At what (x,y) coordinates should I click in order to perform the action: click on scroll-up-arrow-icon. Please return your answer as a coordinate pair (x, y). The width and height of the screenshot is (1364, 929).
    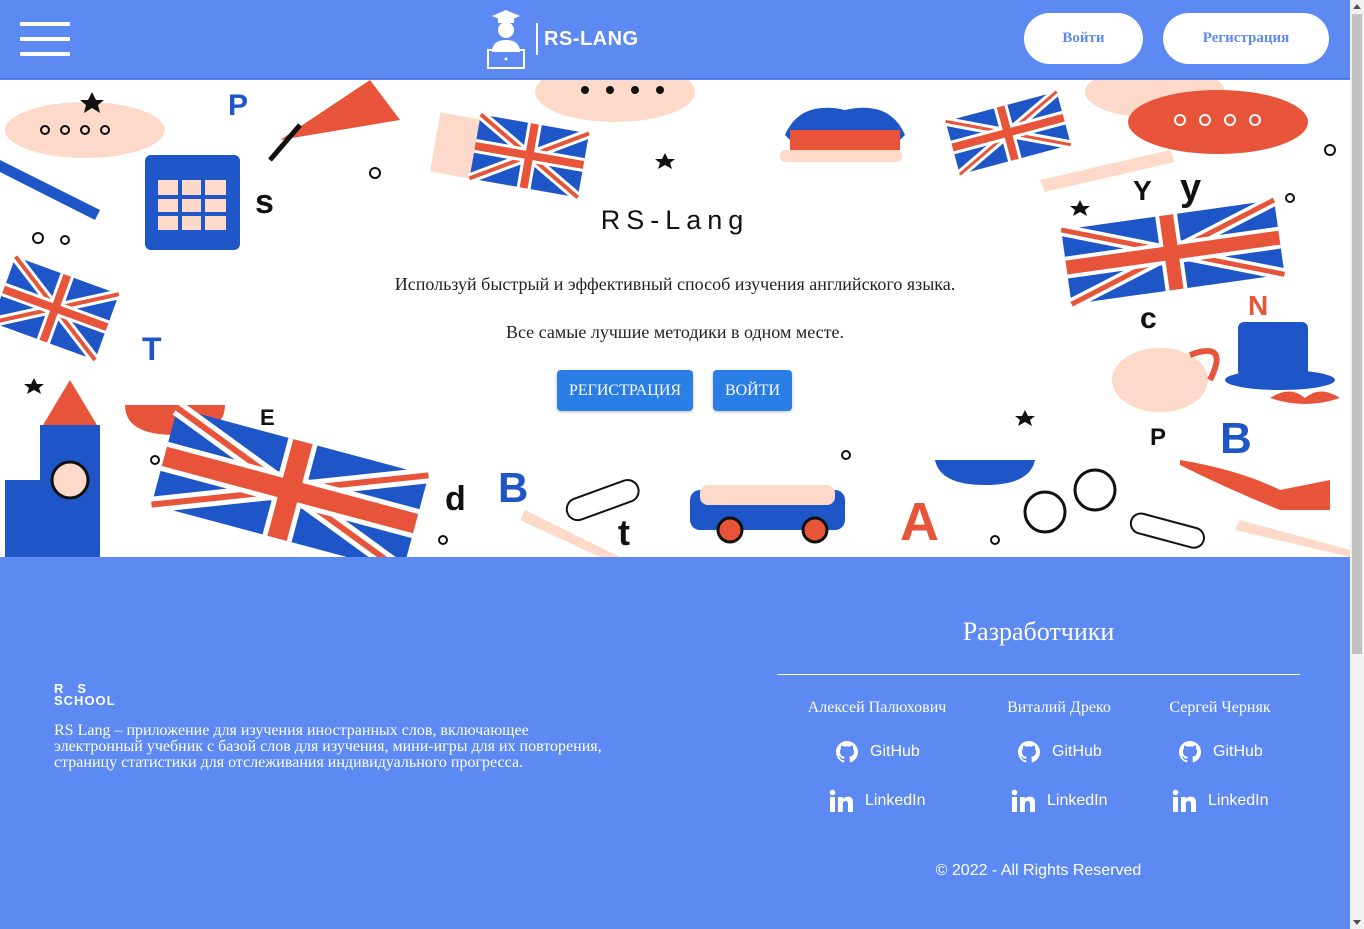
    Looking at the image, I should click on (1357, 6).